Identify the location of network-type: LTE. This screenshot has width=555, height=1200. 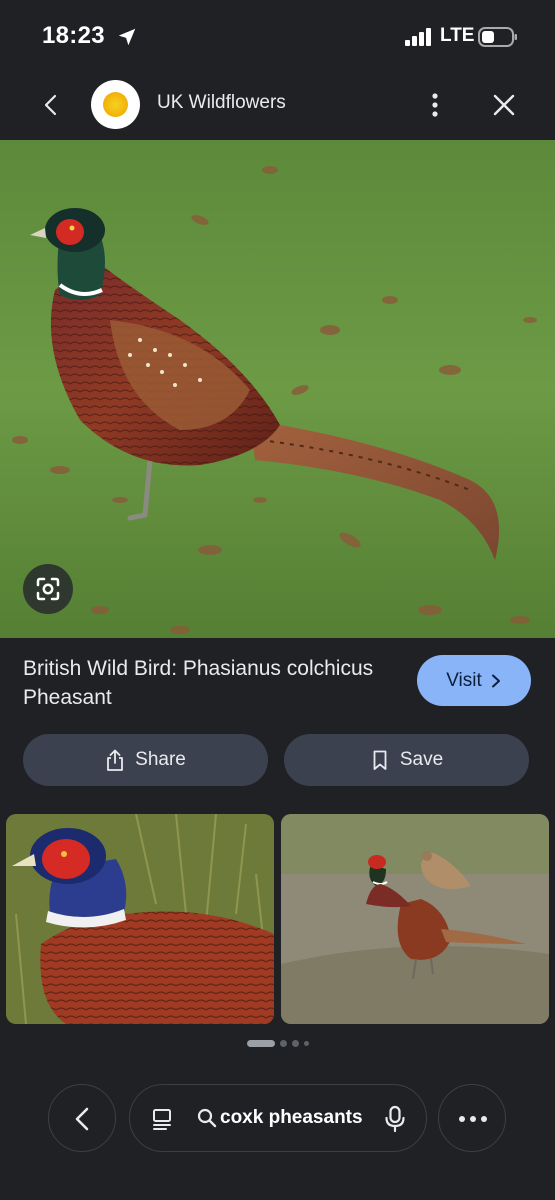
(457, 35).